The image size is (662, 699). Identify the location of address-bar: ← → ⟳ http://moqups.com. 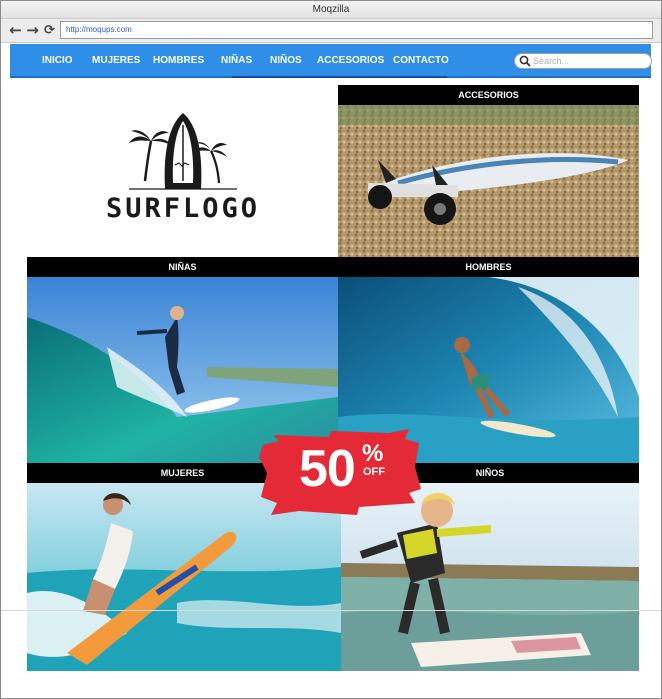
(331, 31).